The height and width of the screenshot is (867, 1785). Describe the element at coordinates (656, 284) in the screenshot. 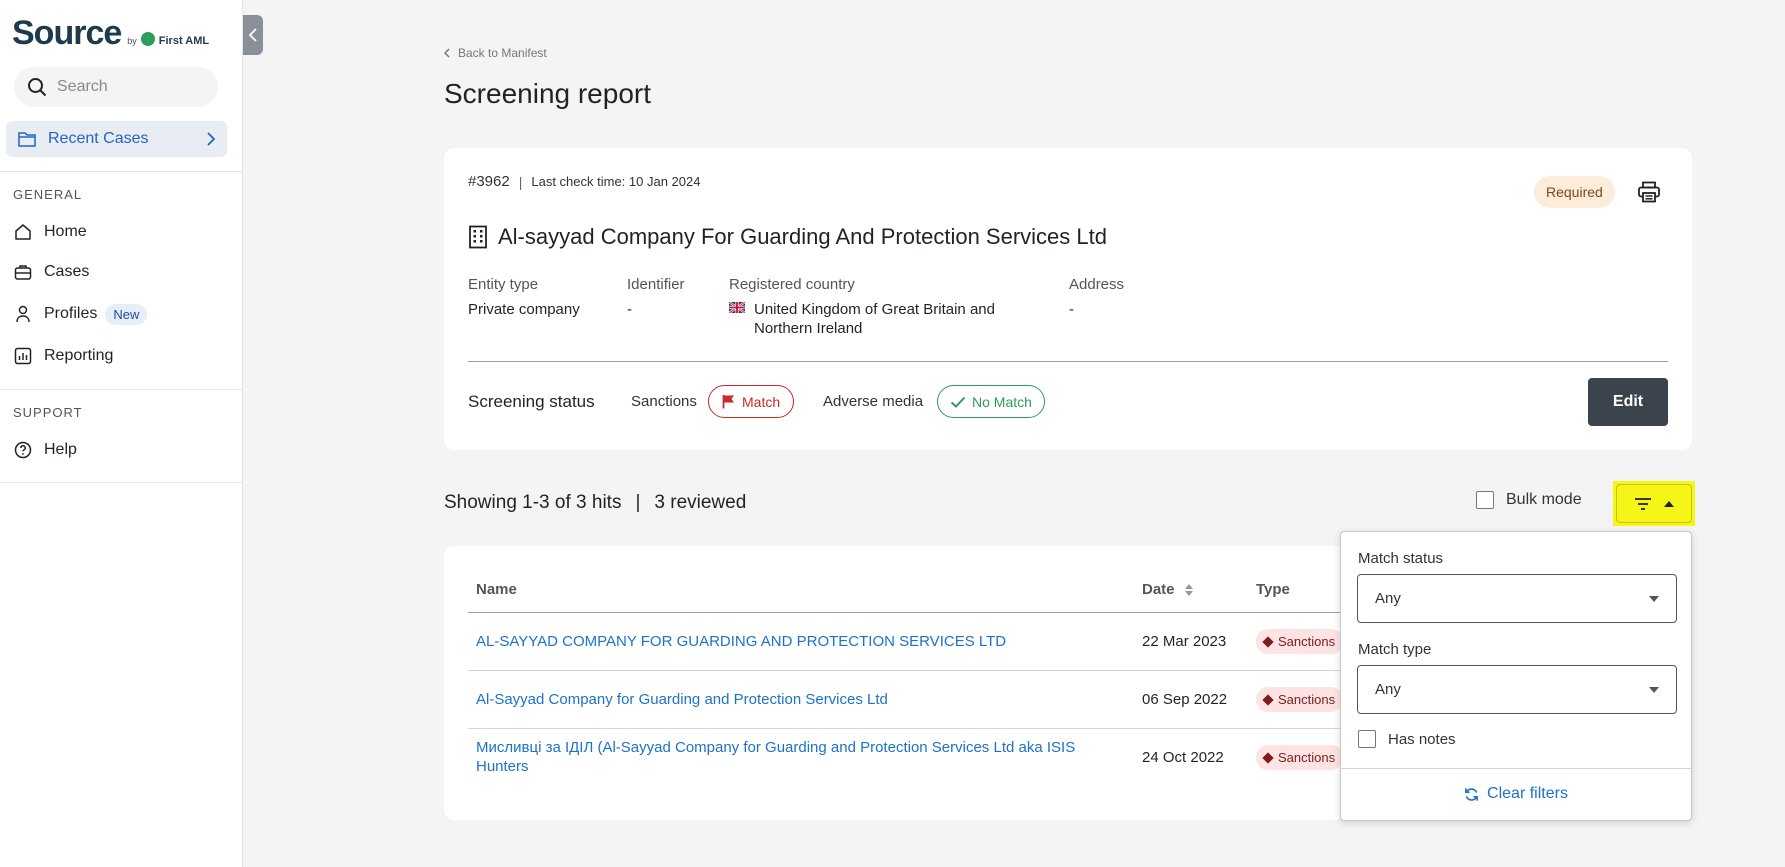

I see `identifier-label: Identifier` at that location.